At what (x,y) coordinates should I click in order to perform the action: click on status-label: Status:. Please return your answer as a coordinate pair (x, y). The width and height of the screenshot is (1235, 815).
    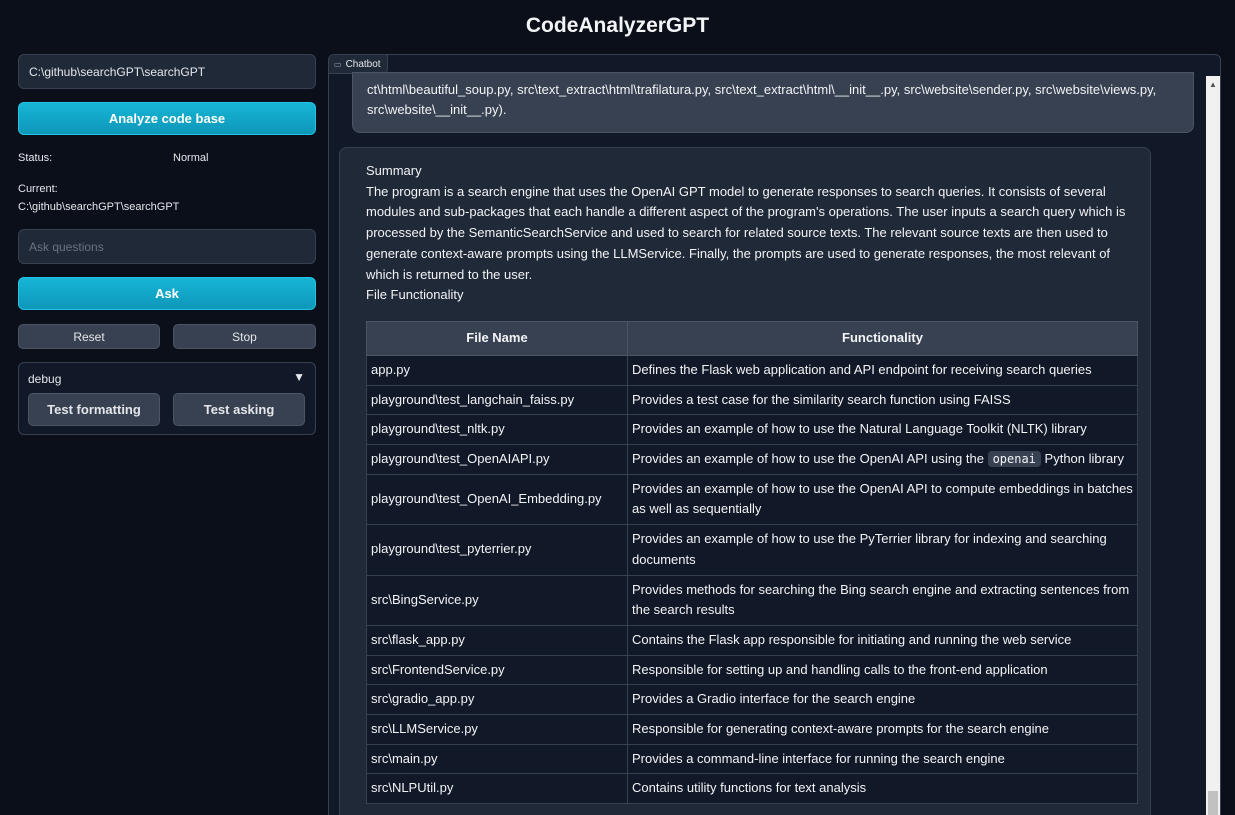
    Looking at the image, I should click on (35, 158).